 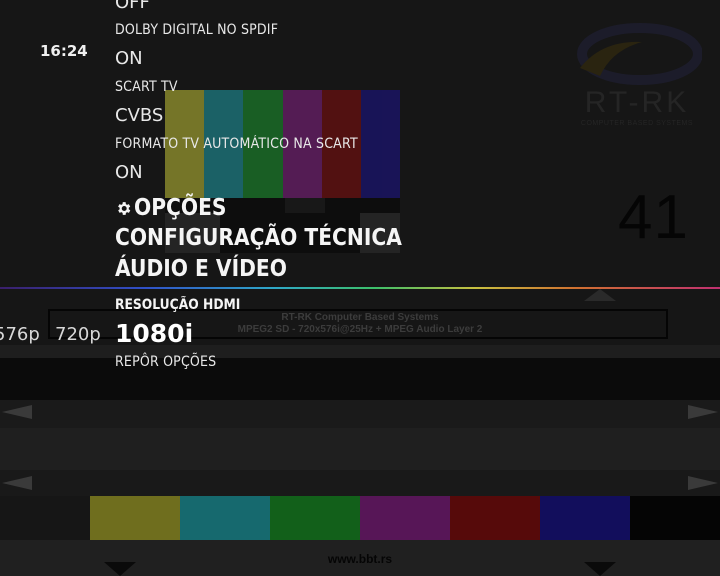 I want to click on channel-logo: RT-RK COMPUTER BASED SYSTEMS, so click(x=637, y=76).